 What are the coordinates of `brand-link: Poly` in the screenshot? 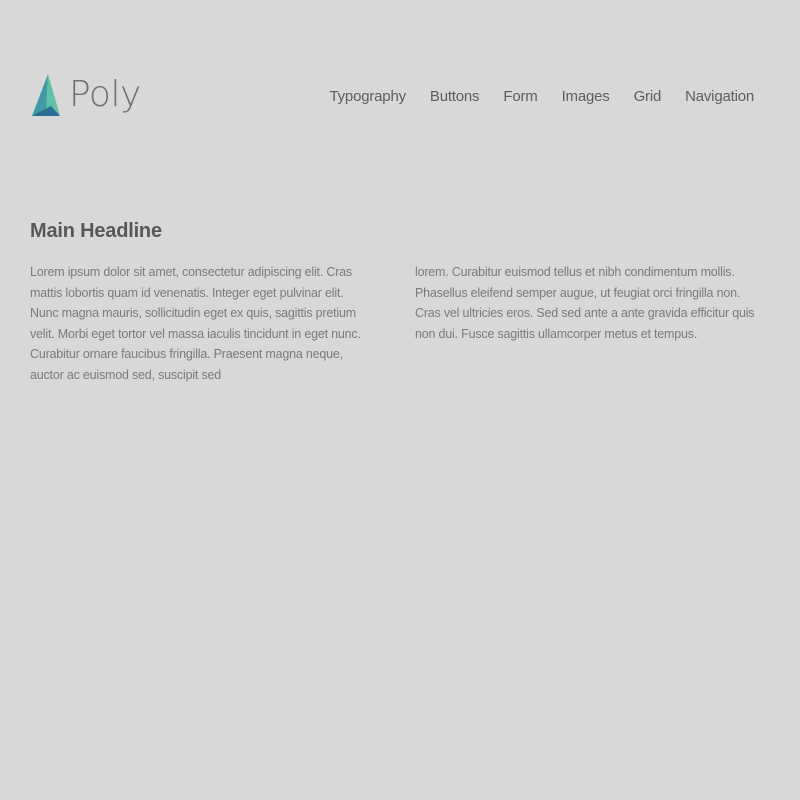 It's located at (85, 95).